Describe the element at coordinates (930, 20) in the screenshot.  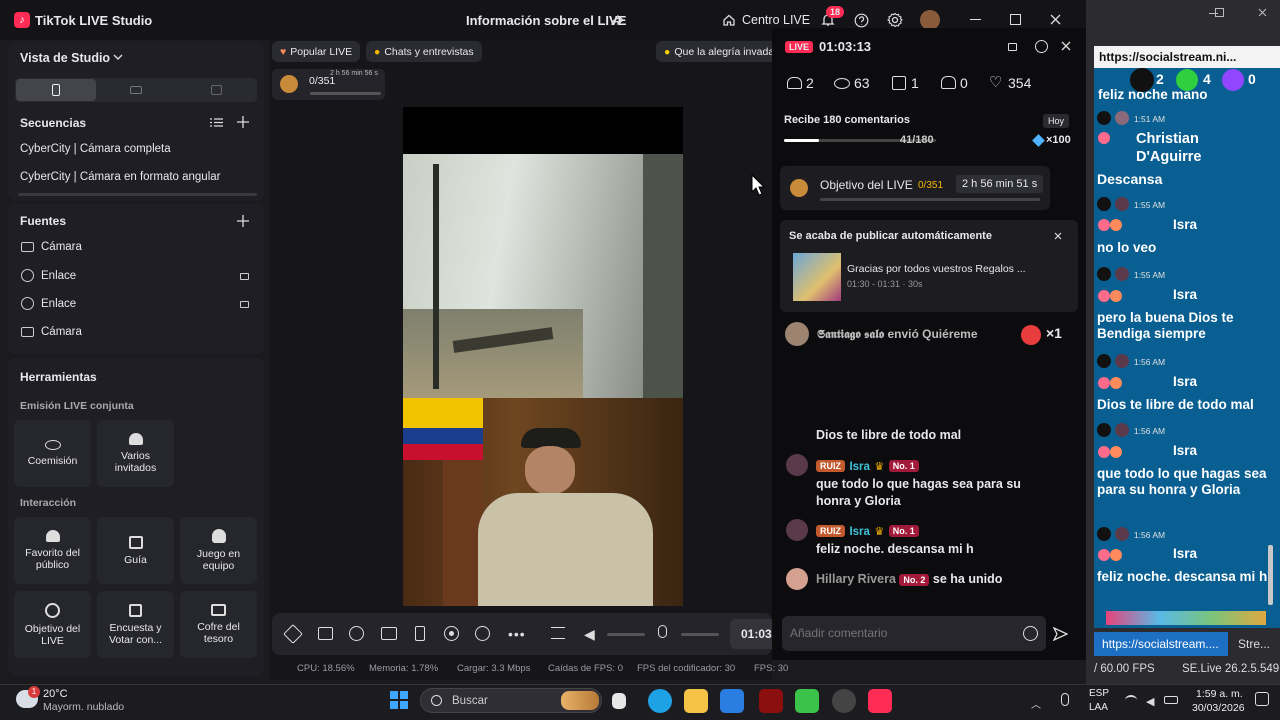
I see `avatar` at that location.